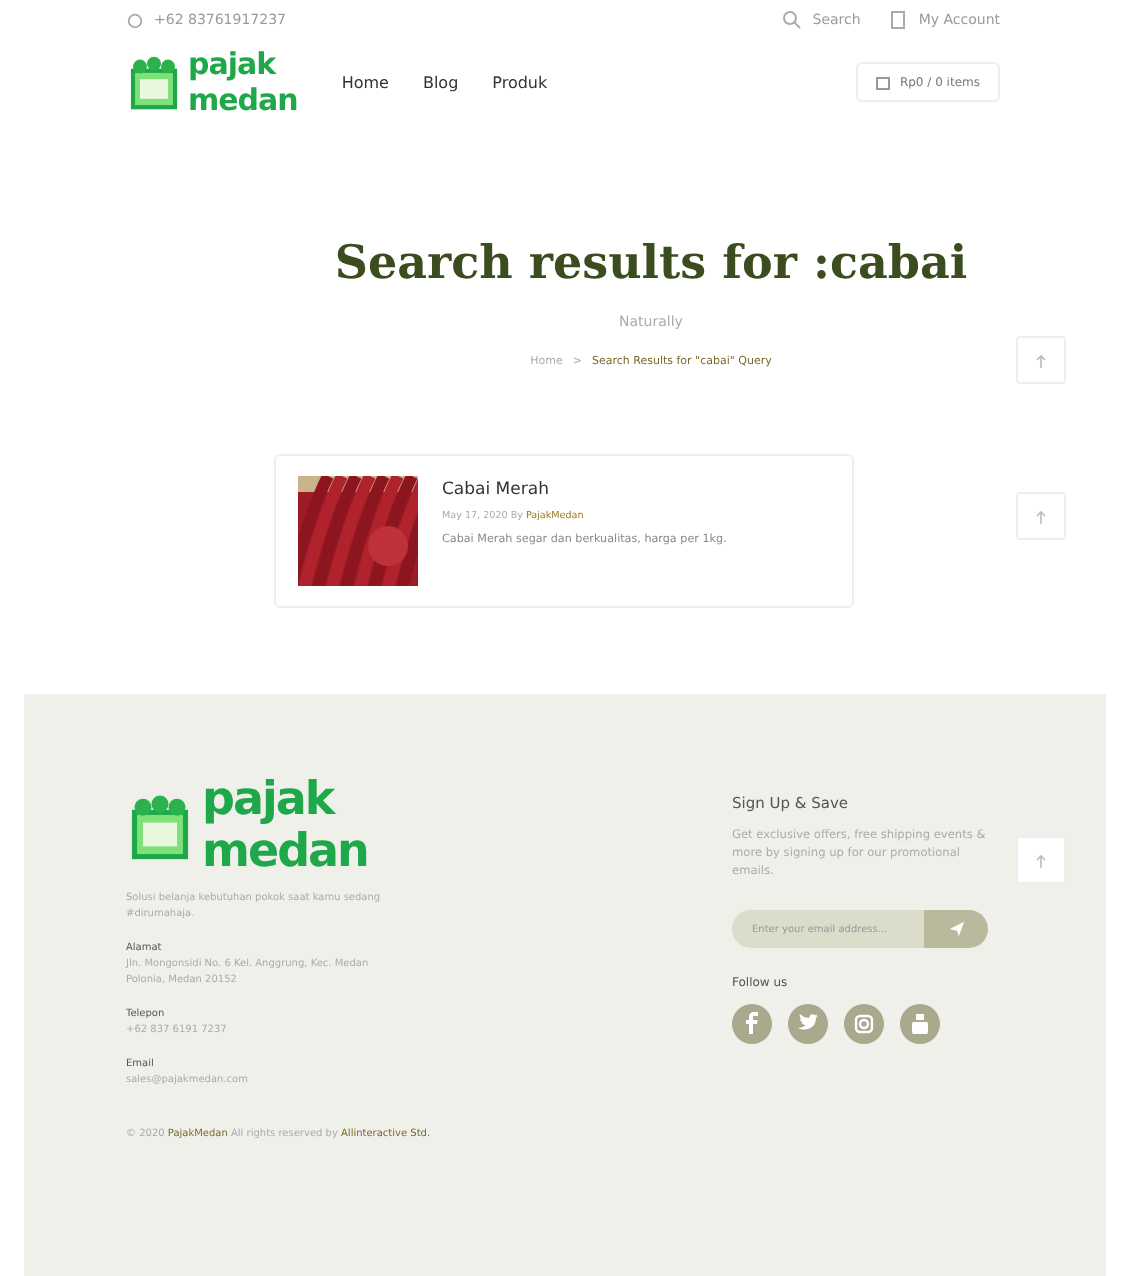 This screenshot has height=1276, width=1122. I want to click on nav-link: Home, so click(365, 82).